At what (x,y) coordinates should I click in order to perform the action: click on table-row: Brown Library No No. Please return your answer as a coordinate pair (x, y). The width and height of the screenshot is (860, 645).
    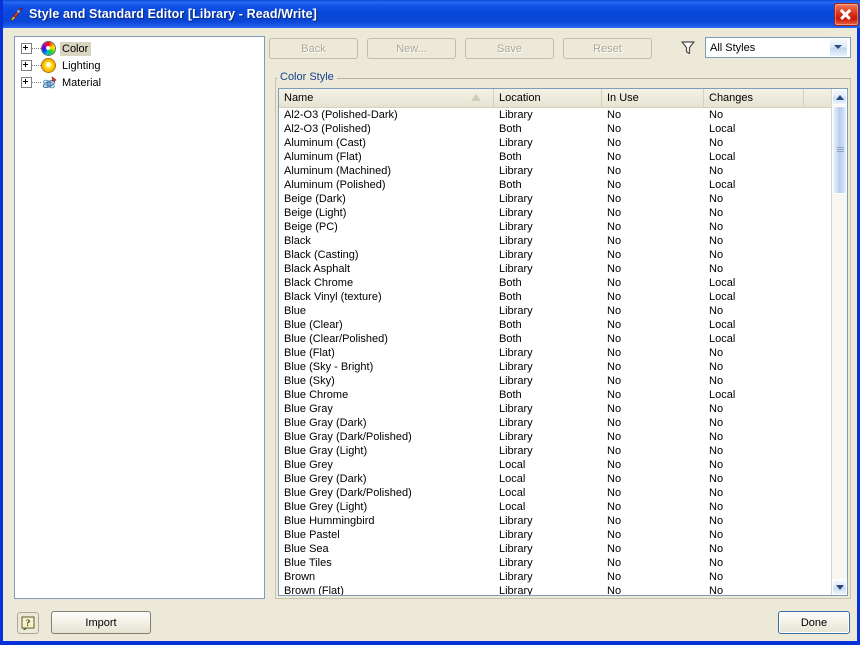
    Looking at the image, I should click on (555, 577).